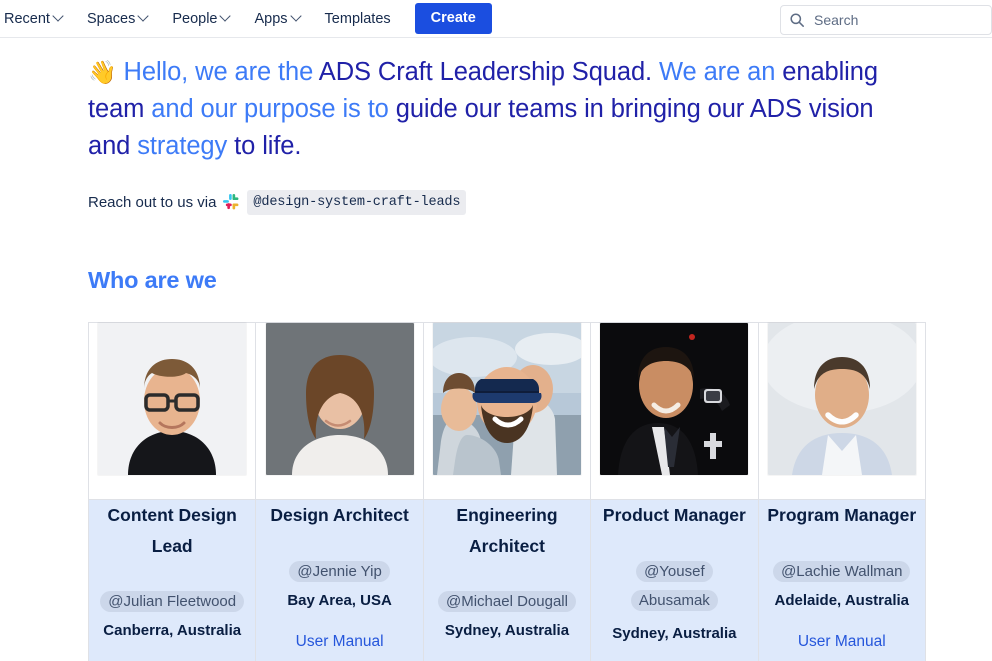 This screenshot has height=661, width=992. What do you see at coordinates (102, 72) in the screenshot?
I see `waving-hand-icon: 👋` at bounding box center [102, 72].